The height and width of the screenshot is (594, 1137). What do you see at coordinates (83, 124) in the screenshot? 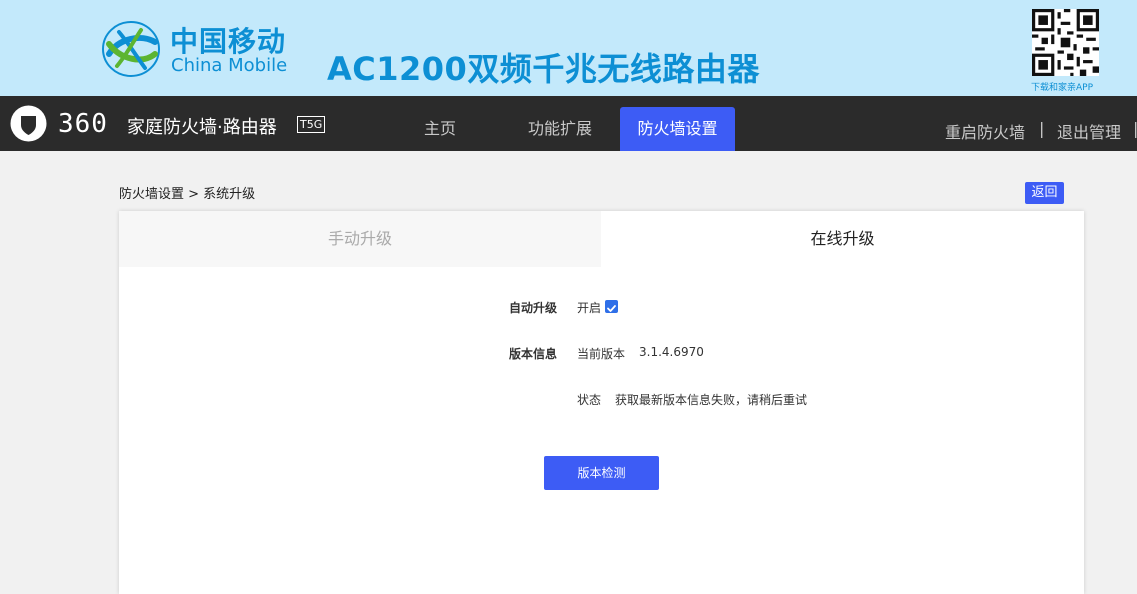
I see `brand-360: 360` at bounding box center [83, 124].